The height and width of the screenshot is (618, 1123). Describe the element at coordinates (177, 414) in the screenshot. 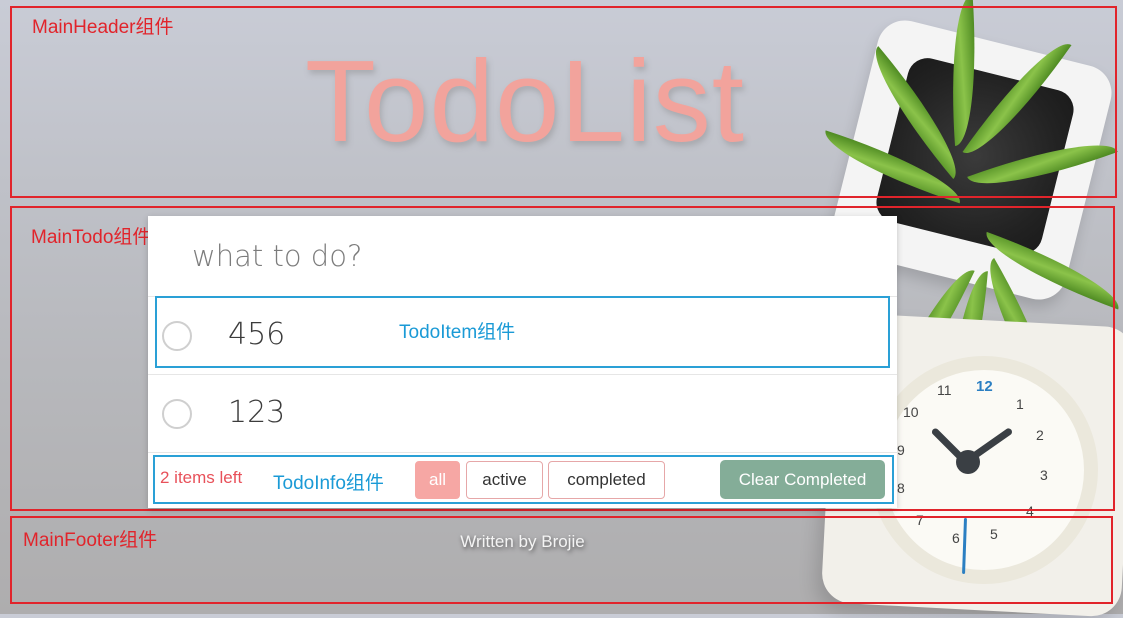

I see `todo-check-toggle` at that location.